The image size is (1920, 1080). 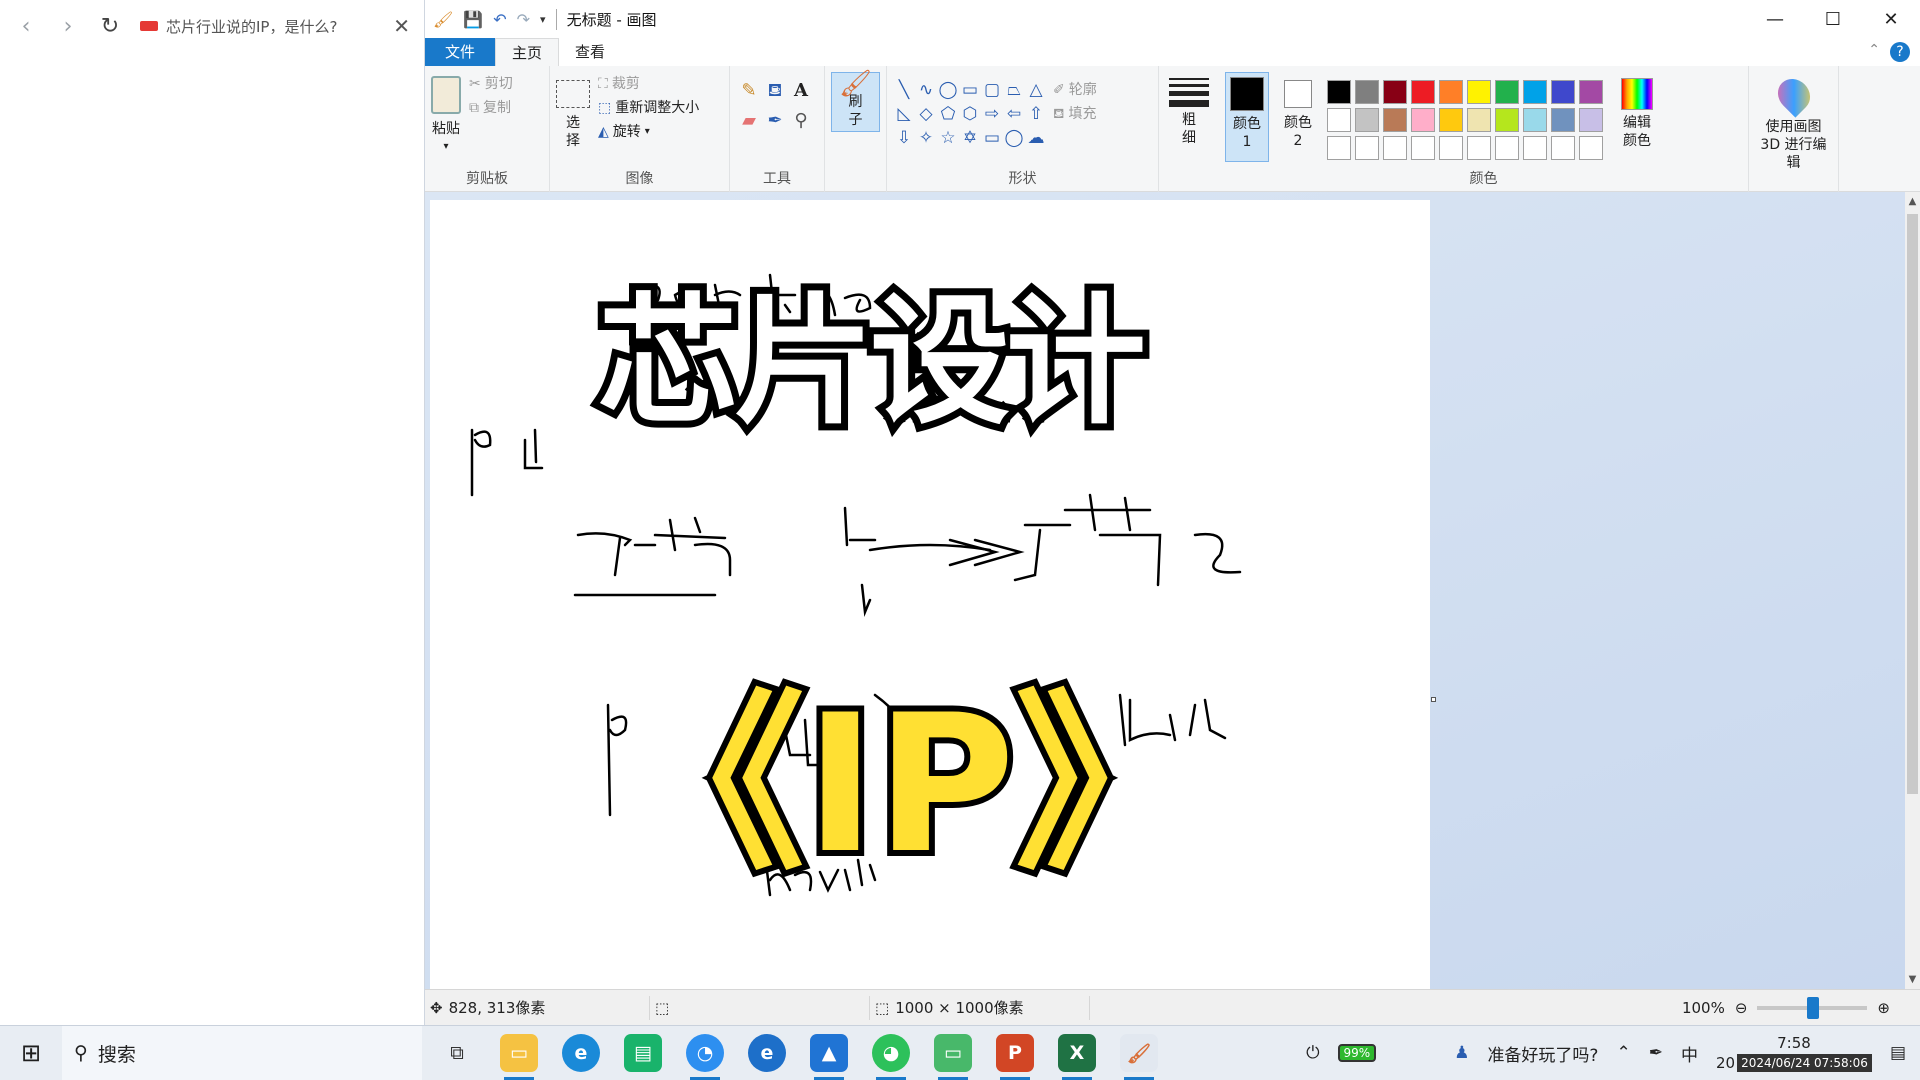 What do you see at coordinates (775, 95) in the screenshot?
I see `fill-bucket-icon: ⛾` at bounding box center [775, 95].